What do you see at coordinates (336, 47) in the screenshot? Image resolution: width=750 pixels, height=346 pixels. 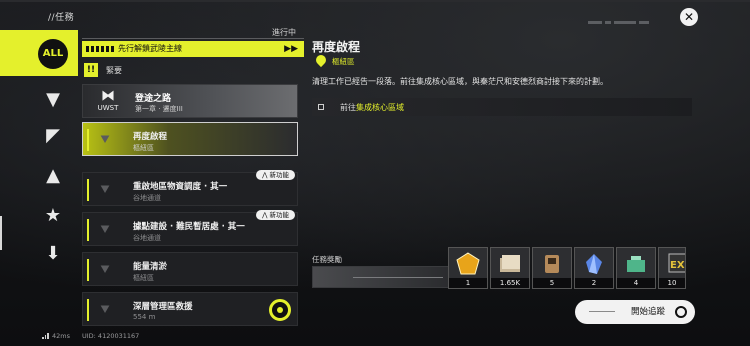 I see `detail-title: 再度啟程` at bounding box center [336, 47].